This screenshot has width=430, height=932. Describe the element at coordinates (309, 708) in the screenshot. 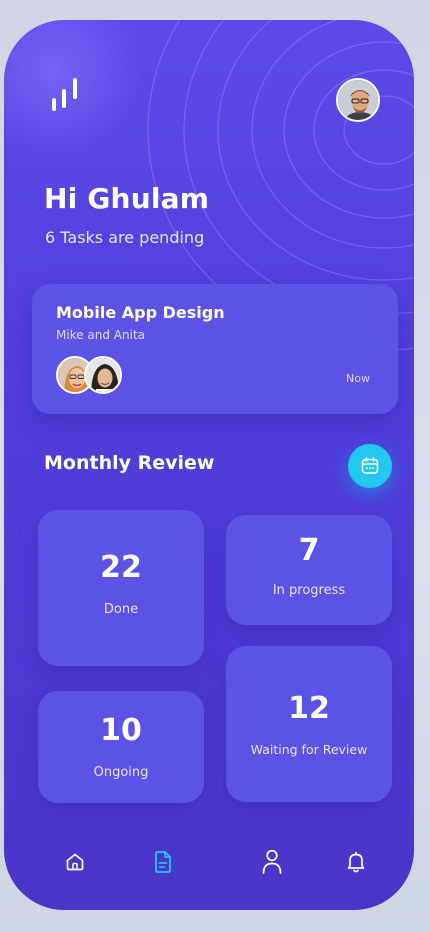

I see `stat-waiting-review-value: 12` at that location.